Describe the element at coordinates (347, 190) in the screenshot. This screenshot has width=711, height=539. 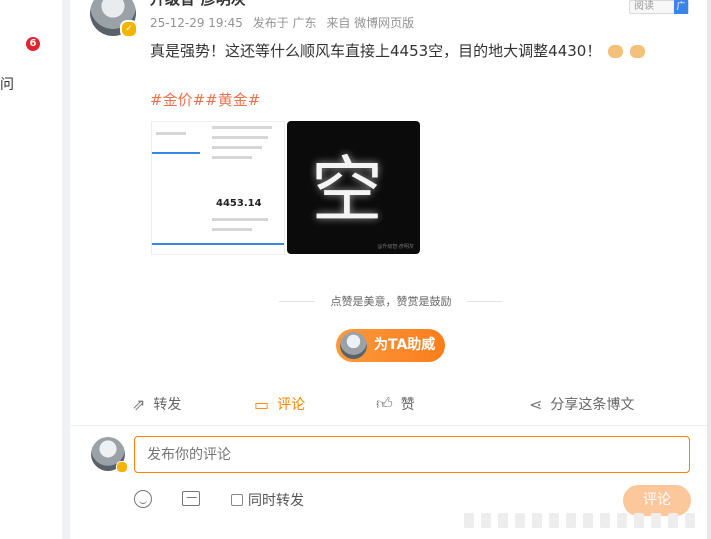
I see `short-glyph: 空` at that location.